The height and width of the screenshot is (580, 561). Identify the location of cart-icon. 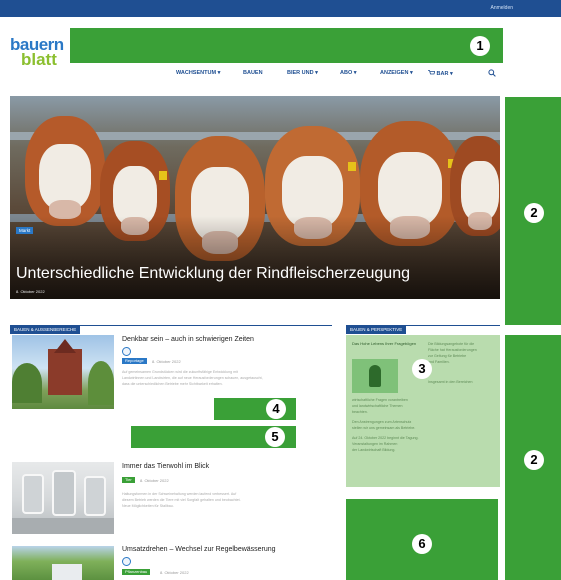
(432, 72).